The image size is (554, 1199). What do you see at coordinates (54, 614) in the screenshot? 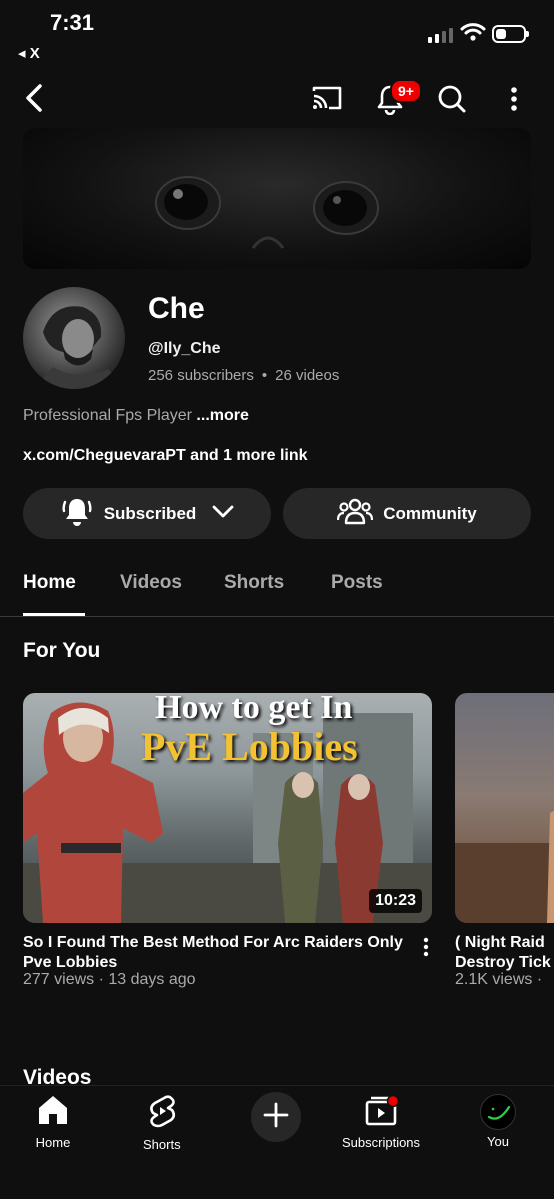
I see `active-tab-indicator` at bounding box center [54, 614].